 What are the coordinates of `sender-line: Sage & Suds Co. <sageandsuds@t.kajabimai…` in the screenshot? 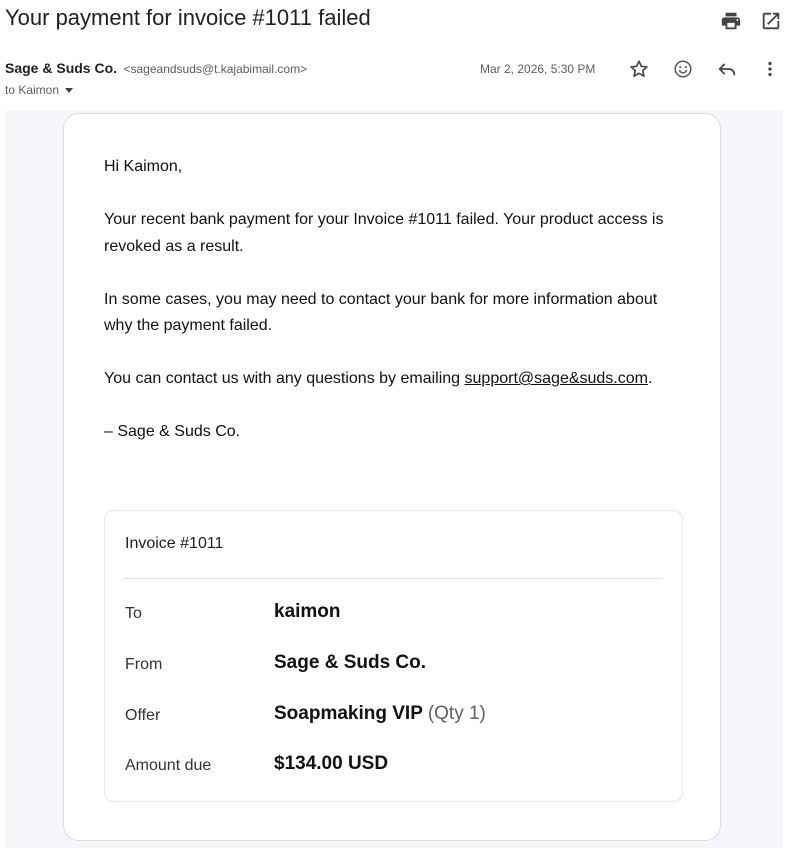 It's located at (156, 69).